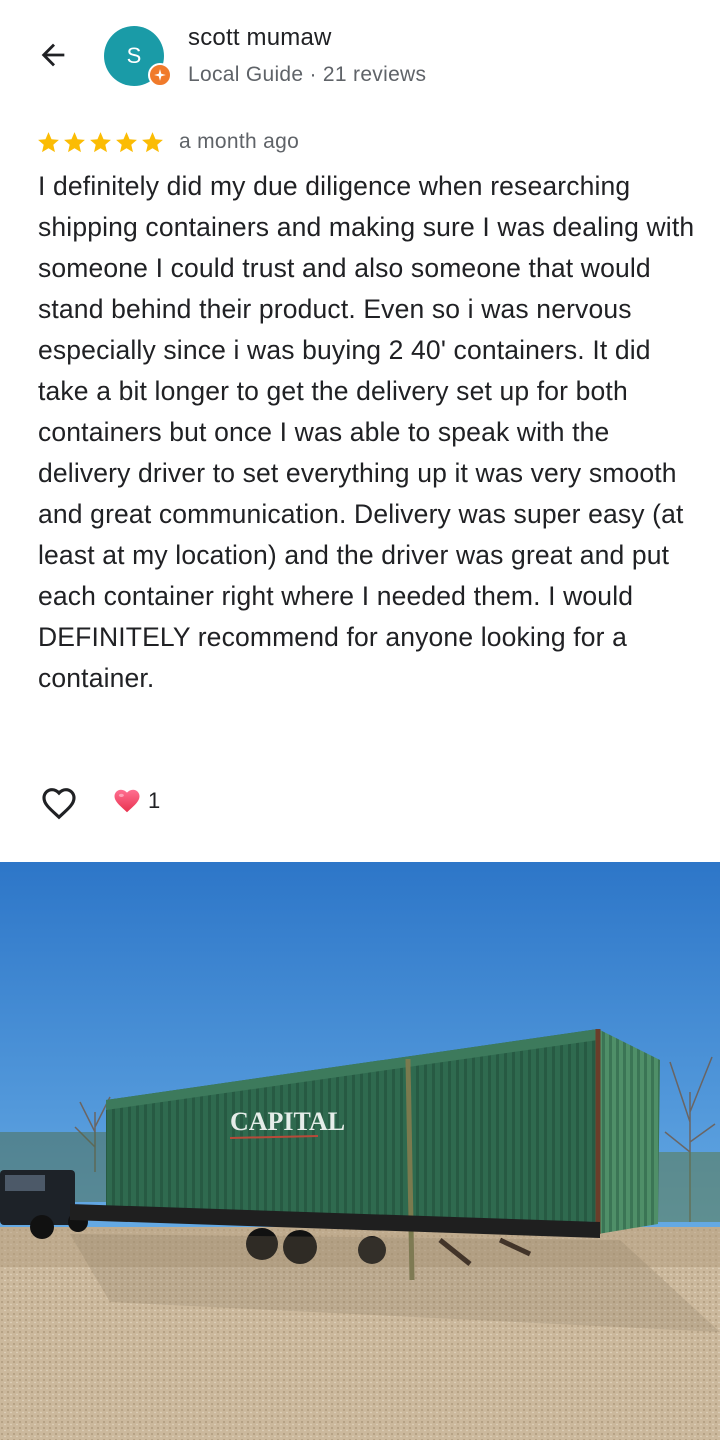  I want to click on heart-outline-icon, so click(59, 804).